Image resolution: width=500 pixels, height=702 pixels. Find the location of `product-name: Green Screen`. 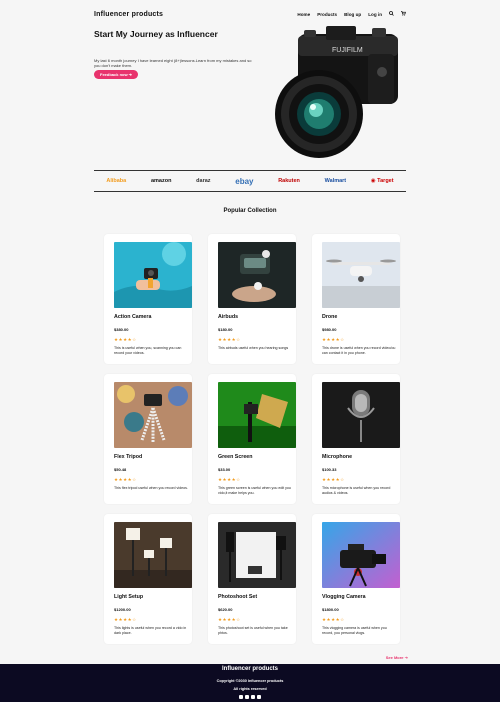

product-name: Green Screen is located at coordinates (235, 457).